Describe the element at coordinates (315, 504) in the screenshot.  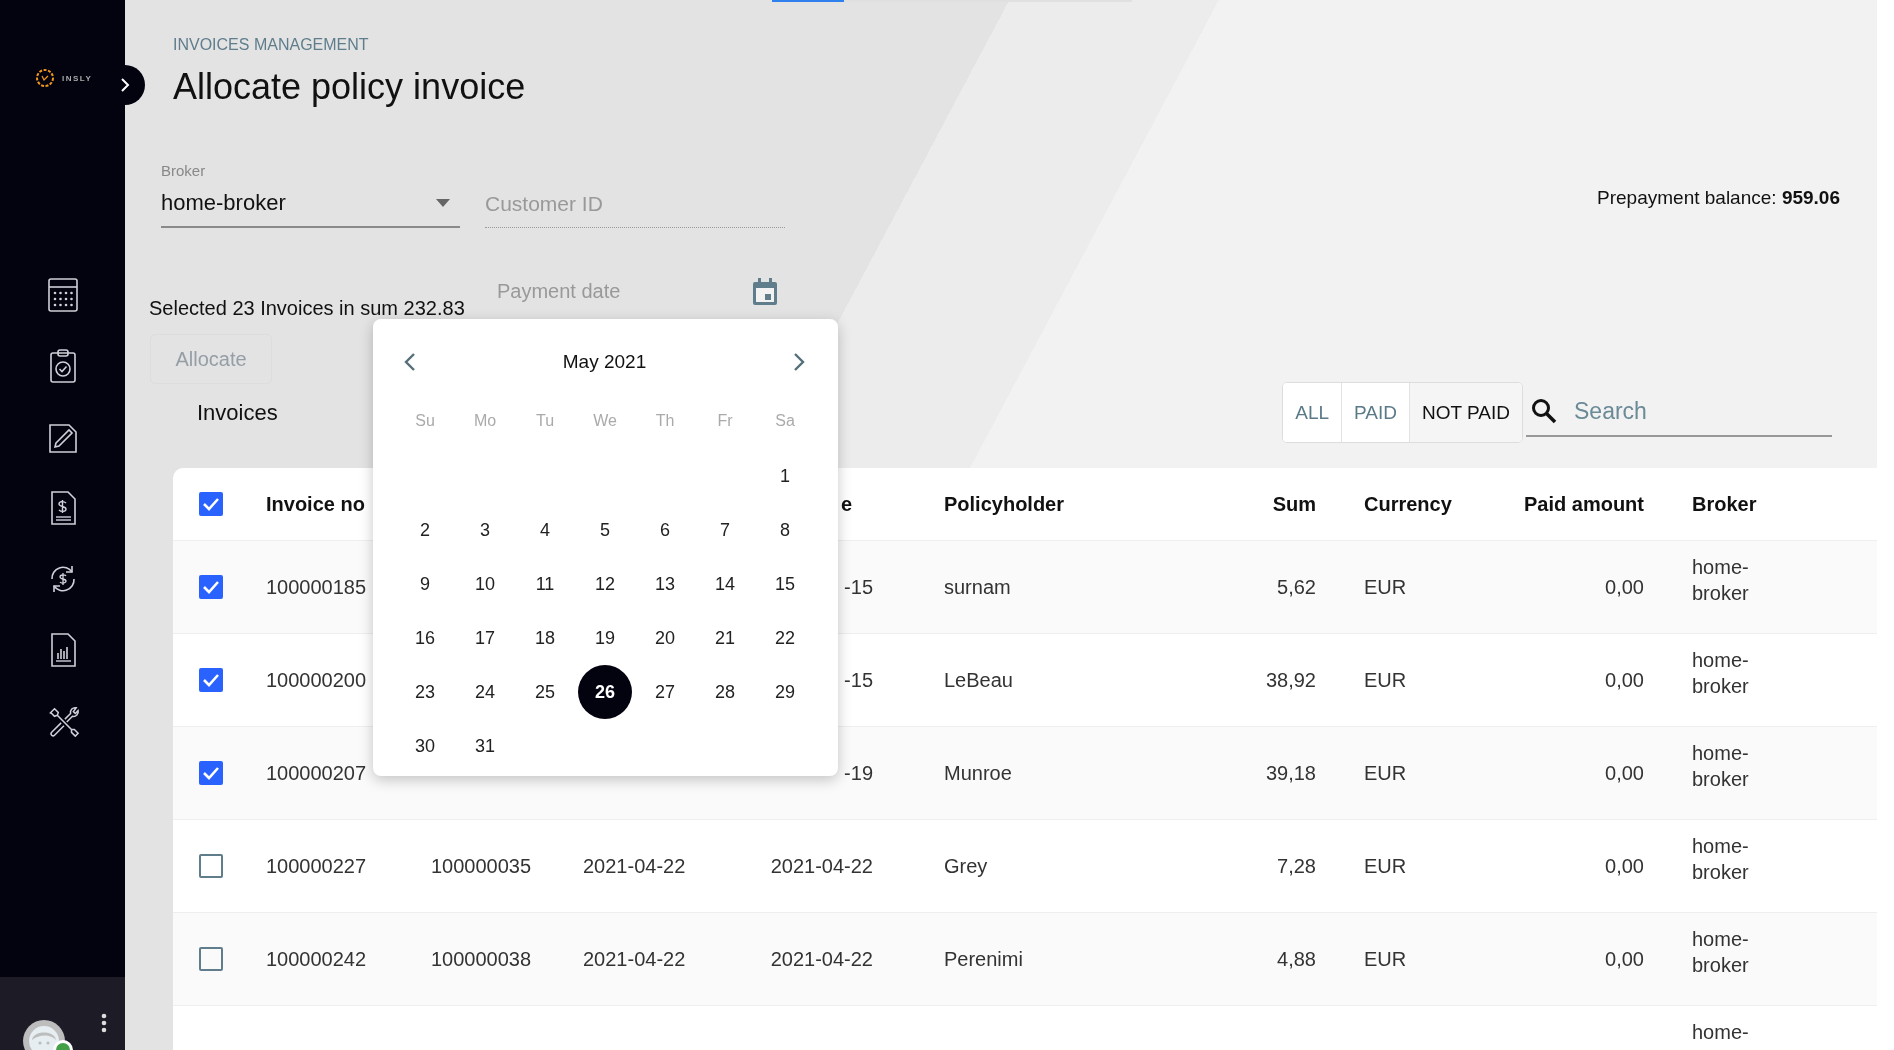
I see `column-header: Invoice no` at that location.